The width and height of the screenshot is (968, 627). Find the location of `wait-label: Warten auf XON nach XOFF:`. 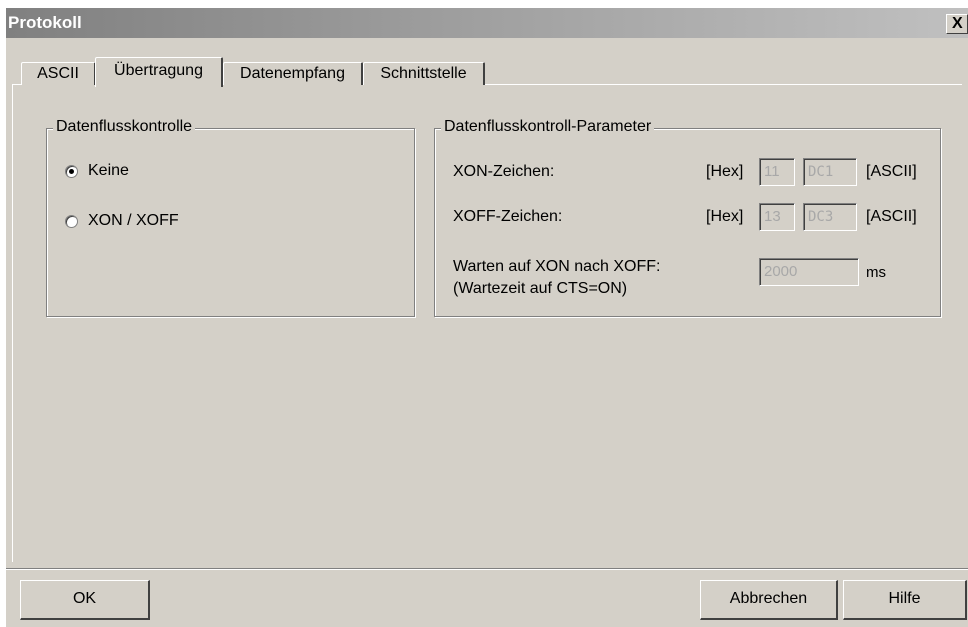

wait-label: Warten auf XON nach XOFF: is located at coordinates (557, 266).